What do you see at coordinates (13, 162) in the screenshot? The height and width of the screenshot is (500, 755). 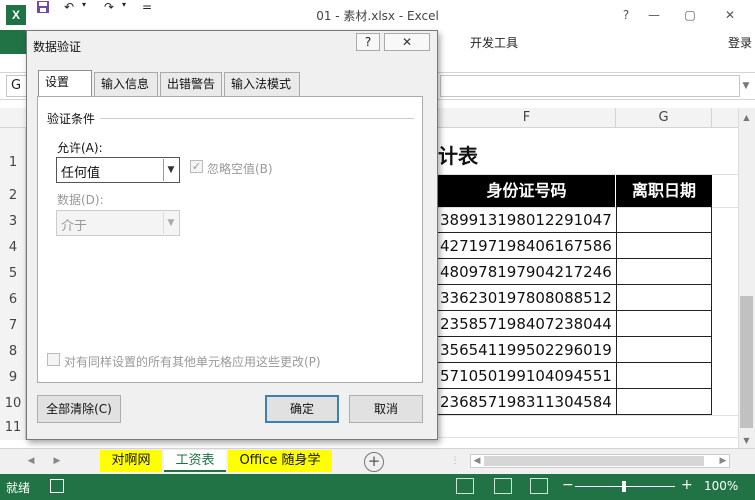 I see `row-header-1: 1` at bounding box center [13, 162].